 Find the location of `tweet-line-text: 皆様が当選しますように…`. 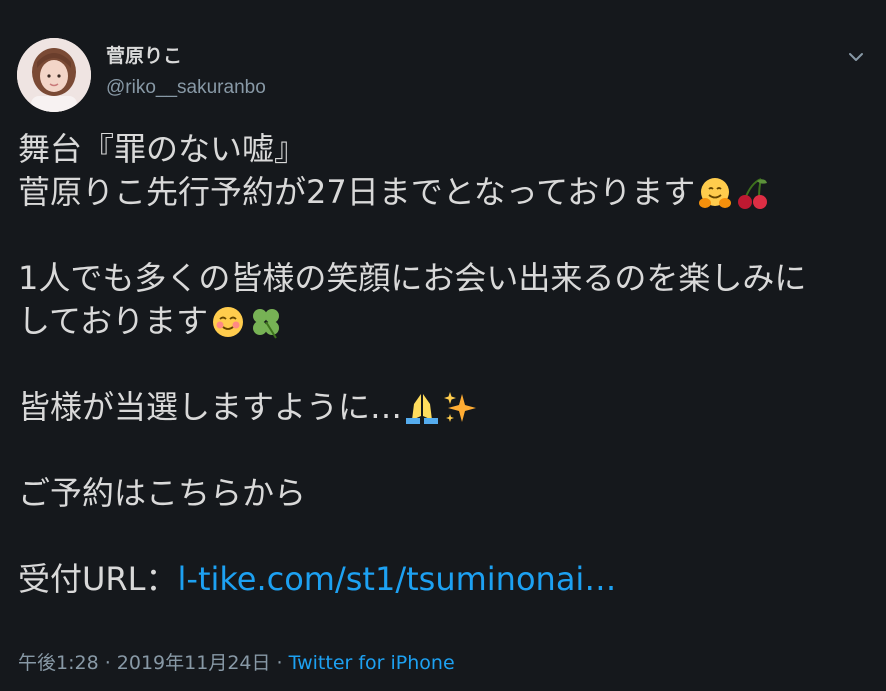

tweet-line-text: 皆様が当選しますように… is located at coordinates (210, 407).